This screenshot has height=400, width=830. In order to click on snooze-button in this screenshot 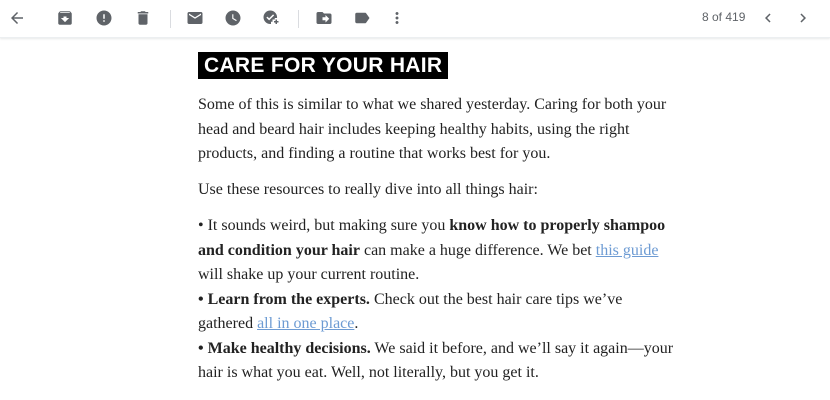, I will do `click(233, 18)`.